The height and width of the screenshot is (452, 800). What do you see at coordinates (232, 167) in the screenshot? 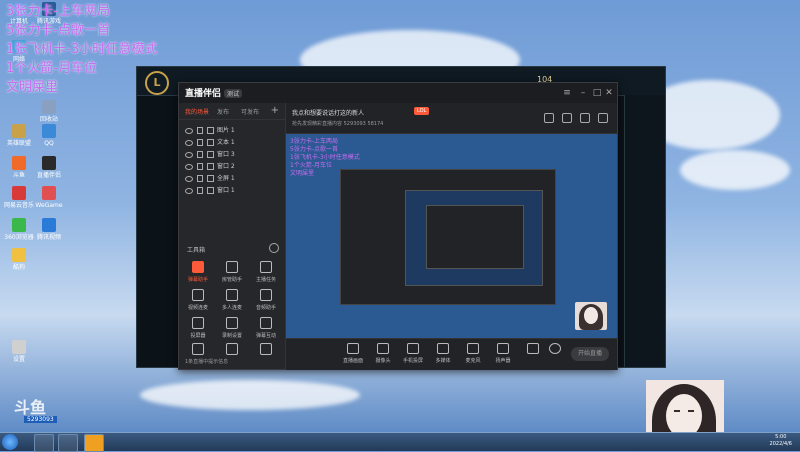
I see `scene-item: 窗口 2` at bounding box center [232, 167].